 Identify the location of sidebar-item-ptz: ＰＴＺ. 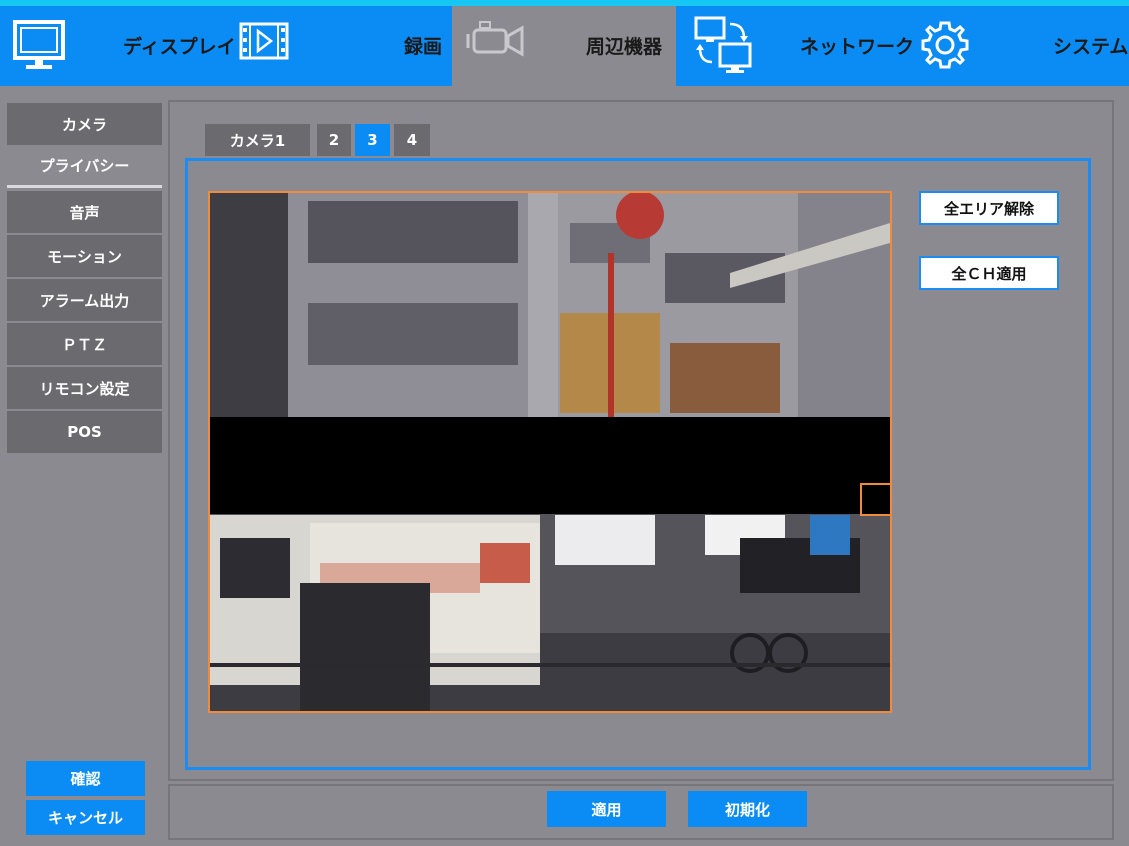
(84, 344).